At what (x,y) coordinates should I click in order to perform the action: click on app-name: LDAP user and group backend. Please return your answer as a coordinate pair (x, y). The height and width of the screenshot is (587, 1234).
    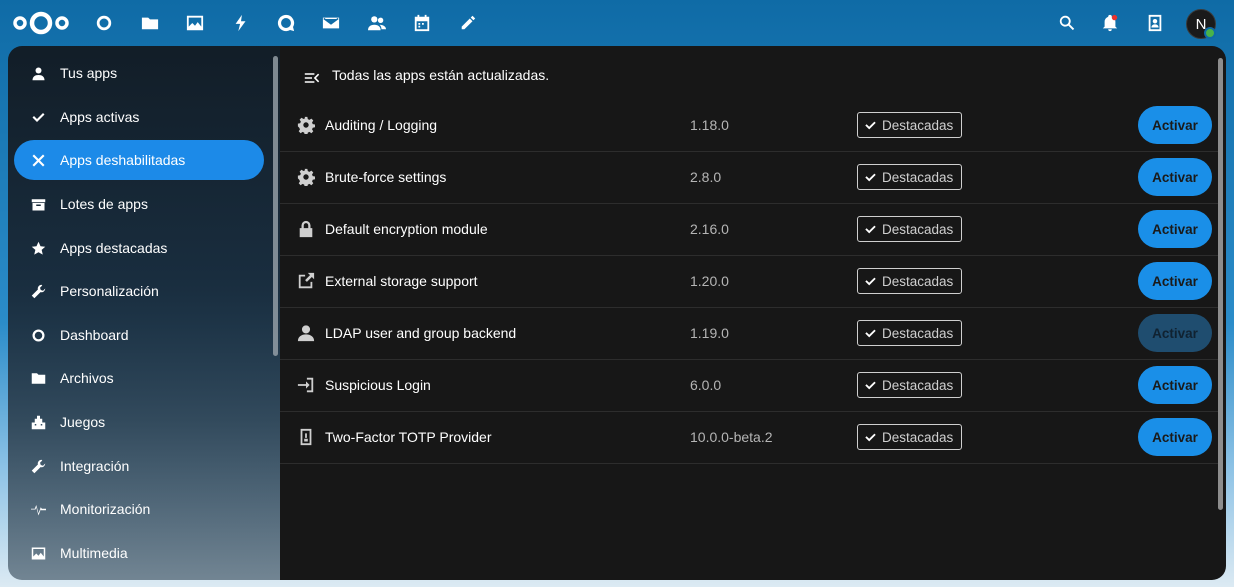
    Looking at the image, I should click on (420, 333).